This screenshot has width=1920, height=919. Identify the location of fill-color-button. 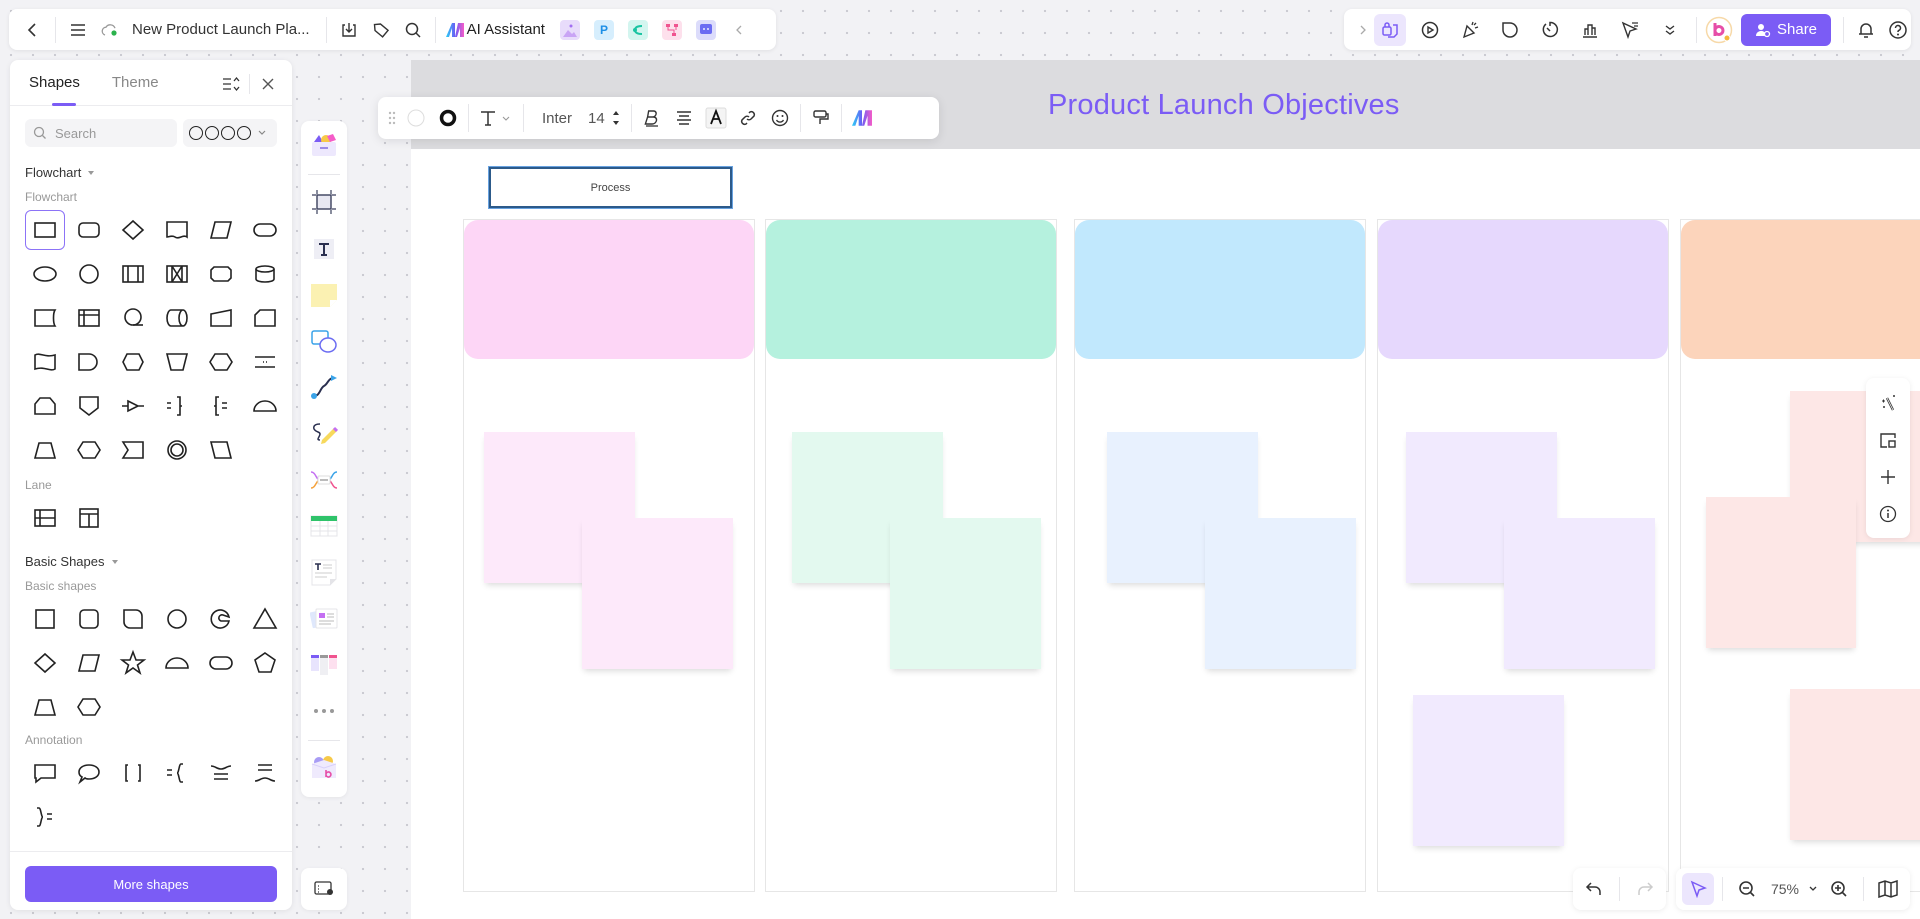
(416, 118).